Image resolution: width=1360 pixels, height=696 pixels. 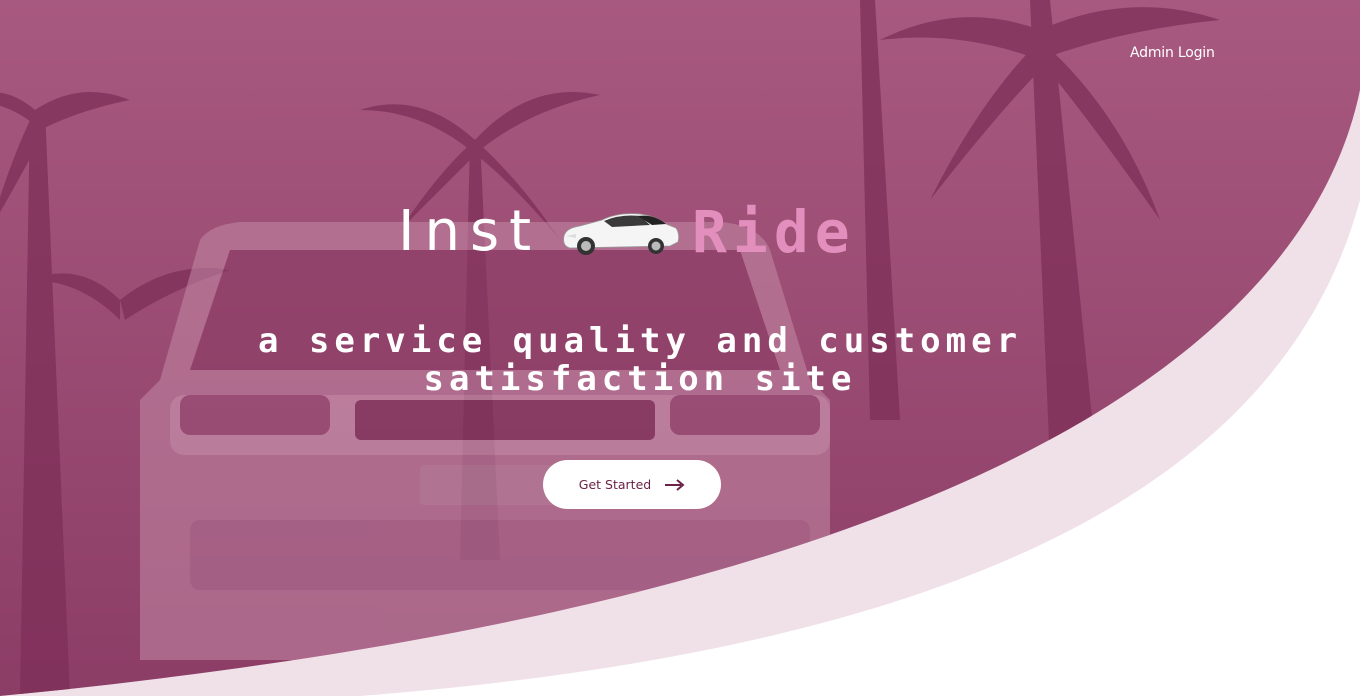 I want to click on brand-prefix: Inst, so click(x=470, y=231).